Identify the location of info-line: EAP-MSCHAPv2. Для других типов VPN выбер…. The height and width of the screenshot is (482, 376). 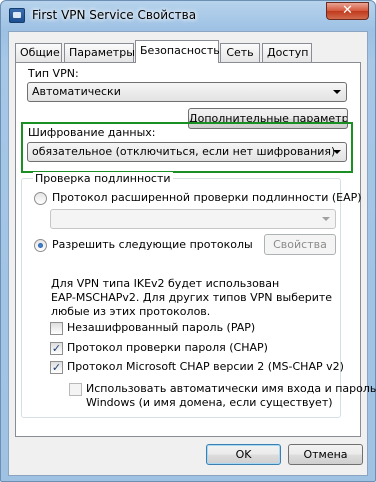
(192, 297).